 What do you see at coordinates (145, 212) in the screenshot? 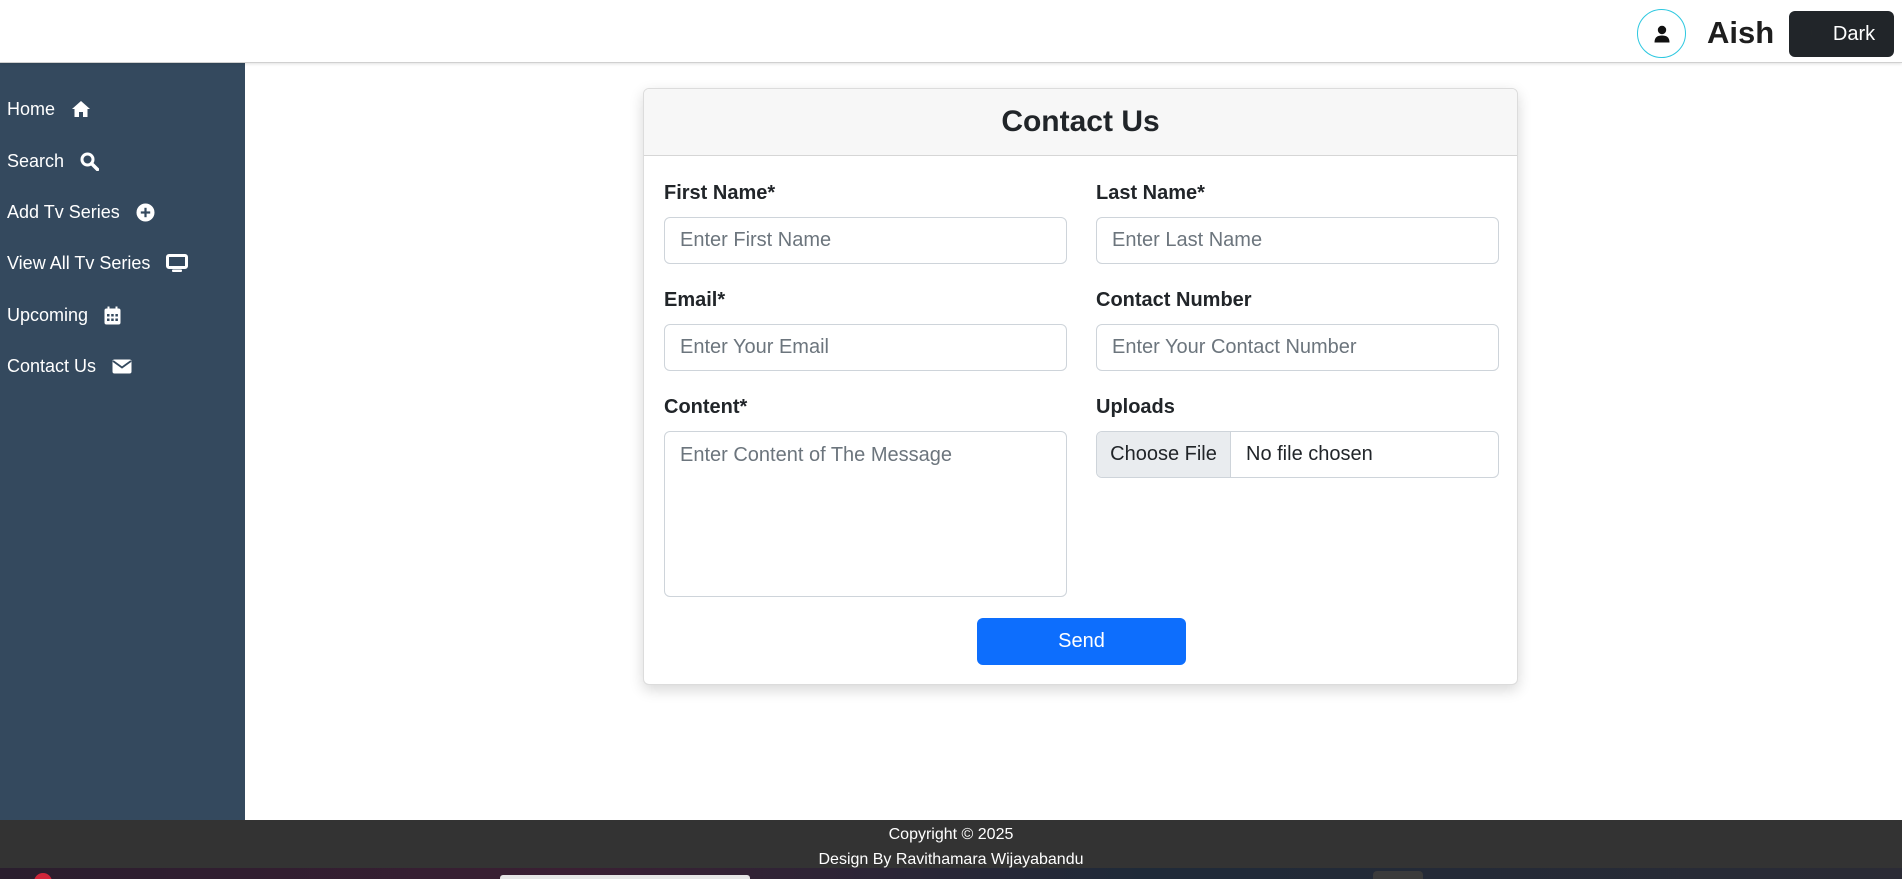
I see `plus-circle-icon` at bounding box center [145, 212].